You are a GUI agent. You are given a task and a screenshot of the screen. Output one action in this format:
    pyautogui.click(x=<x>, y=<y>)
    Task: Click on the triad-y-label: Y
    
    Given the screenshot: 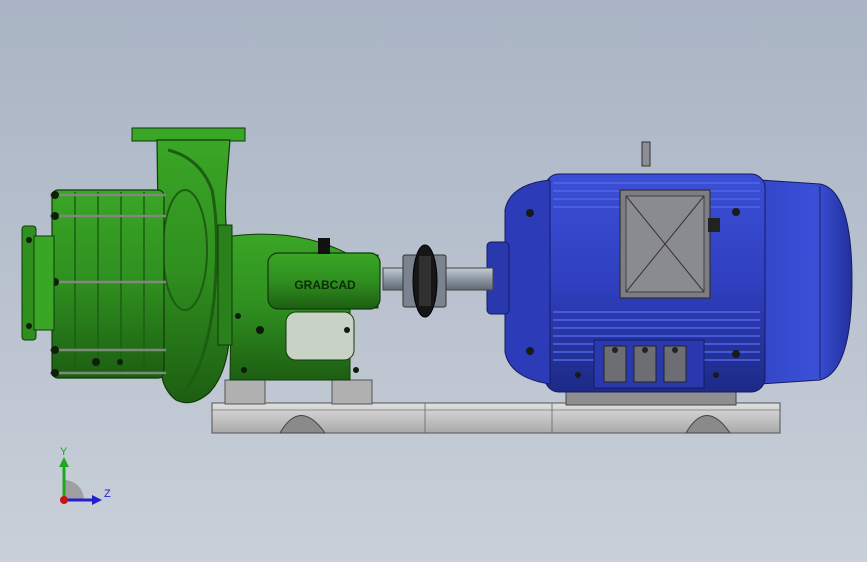 What is the action you would take?
    pyautogui.click(x=64, y=452)
    